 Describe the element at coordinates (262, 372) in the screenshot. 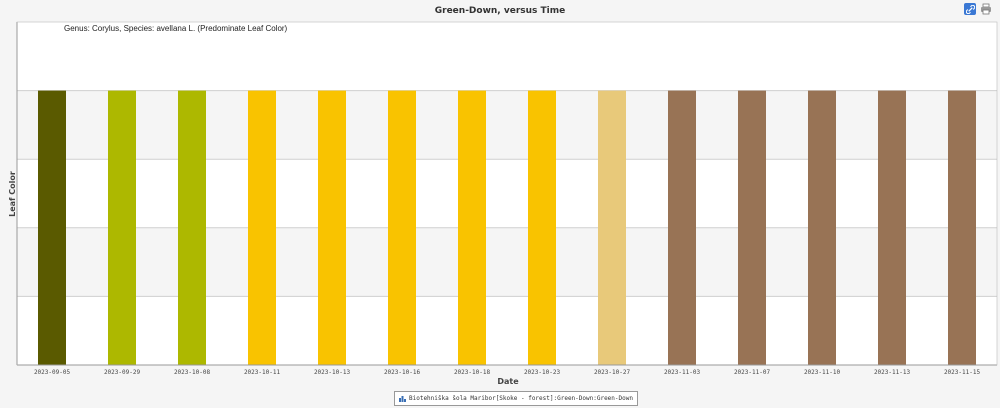

I see `x-tick-label: 2023-10-11` at that location.